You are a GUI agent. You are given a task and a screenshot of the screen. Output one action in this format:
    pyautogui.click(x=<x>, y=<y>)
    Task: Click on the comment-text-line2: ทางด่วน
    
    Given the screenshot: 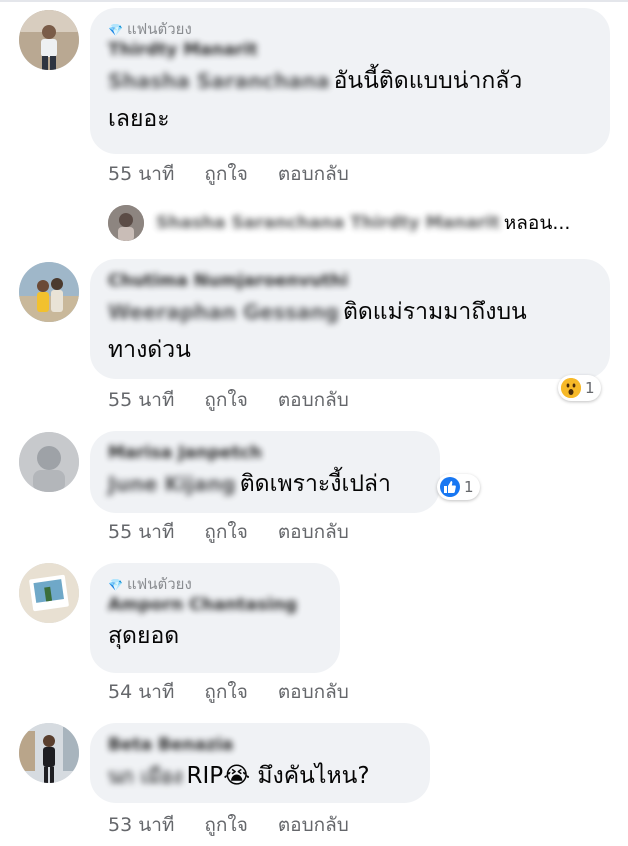 What is the action you would take?
    pyautogui.click(x=149, y=350)
    